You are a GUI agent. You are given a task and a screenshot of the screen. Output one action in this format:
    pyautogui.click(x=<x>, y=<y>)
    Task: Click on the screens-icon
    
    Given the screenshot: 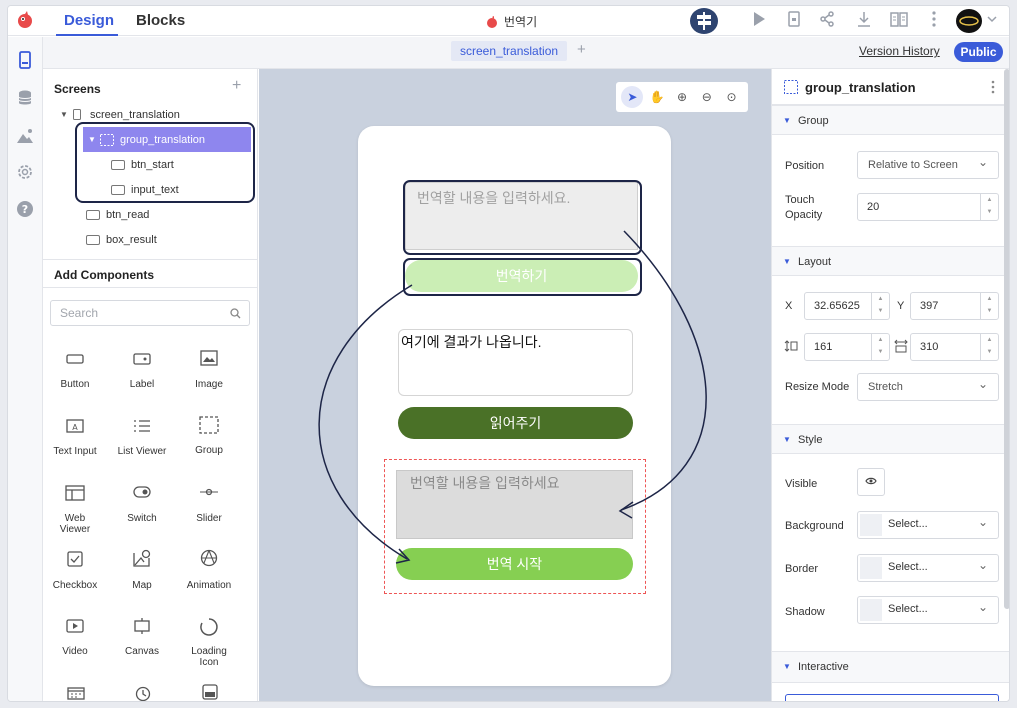 What is the action you would take?
    pyautogui.click(x=25, y=60)
    